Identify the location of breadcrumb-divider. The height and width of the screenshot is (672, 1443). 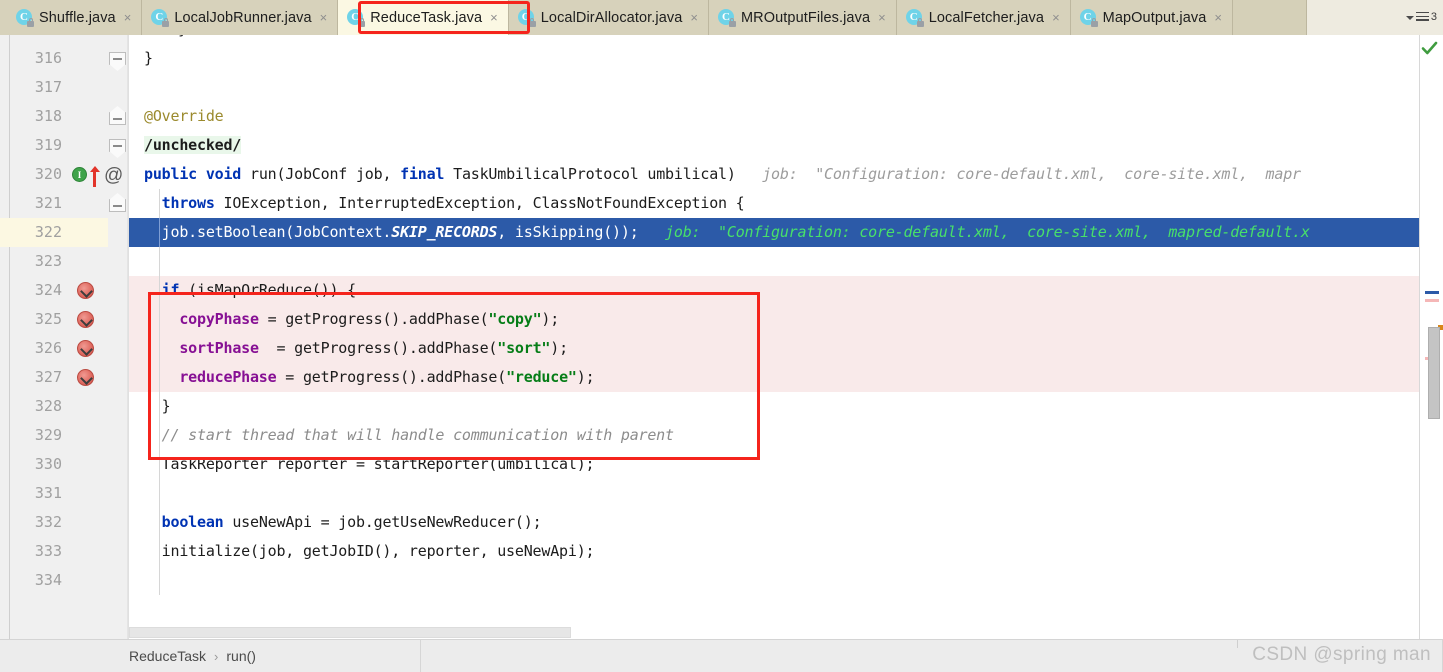
(420, 656).